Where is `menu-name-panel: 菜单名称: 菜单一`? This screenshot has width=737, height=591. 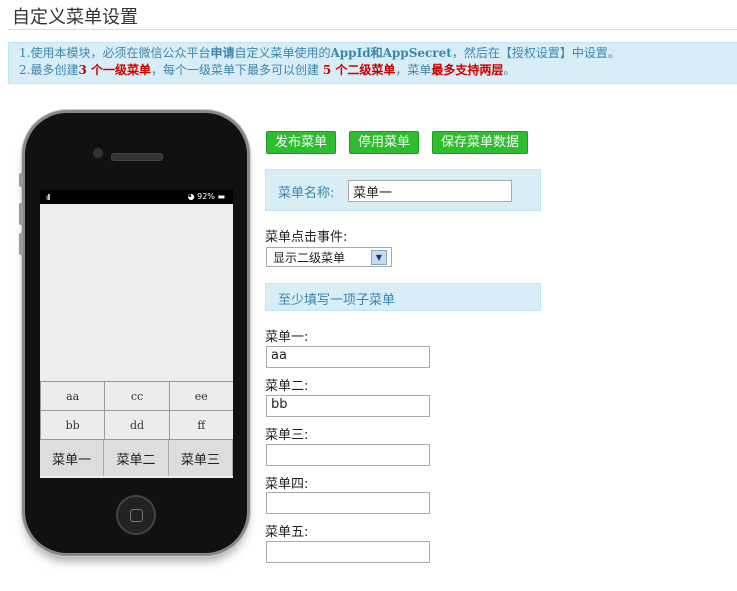 menu-name-panel: 菜单名称: 菜单一 is located at coordinates (403, 190).